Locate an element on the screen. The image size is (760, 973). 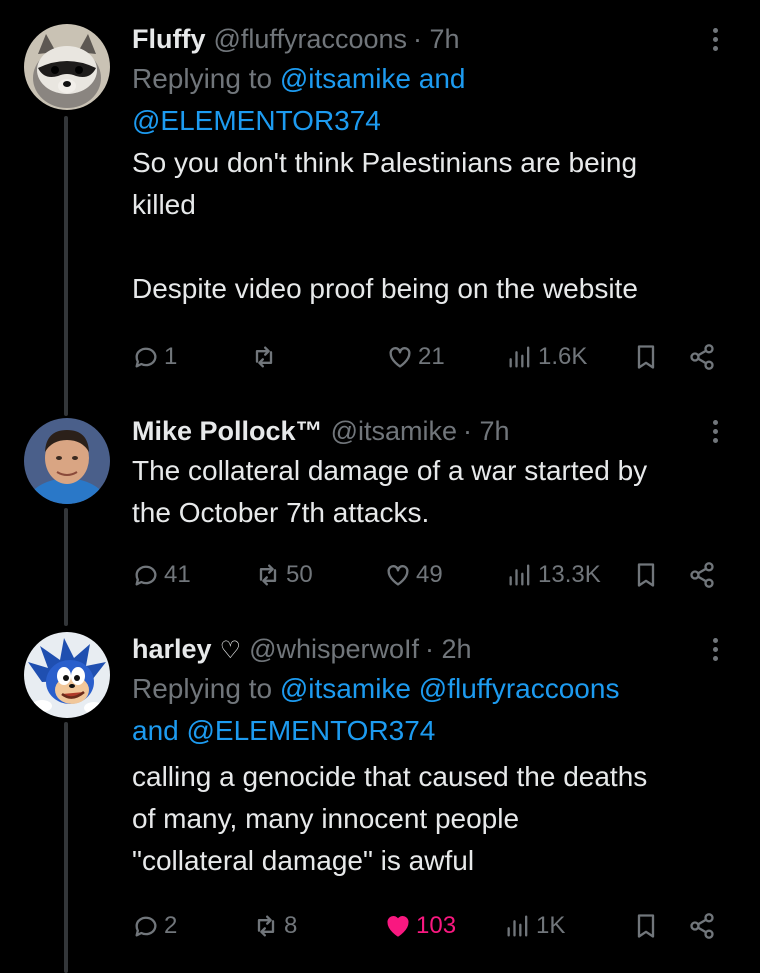
author-handle: @fluffyraccoons is located at coordinates (311, 39).